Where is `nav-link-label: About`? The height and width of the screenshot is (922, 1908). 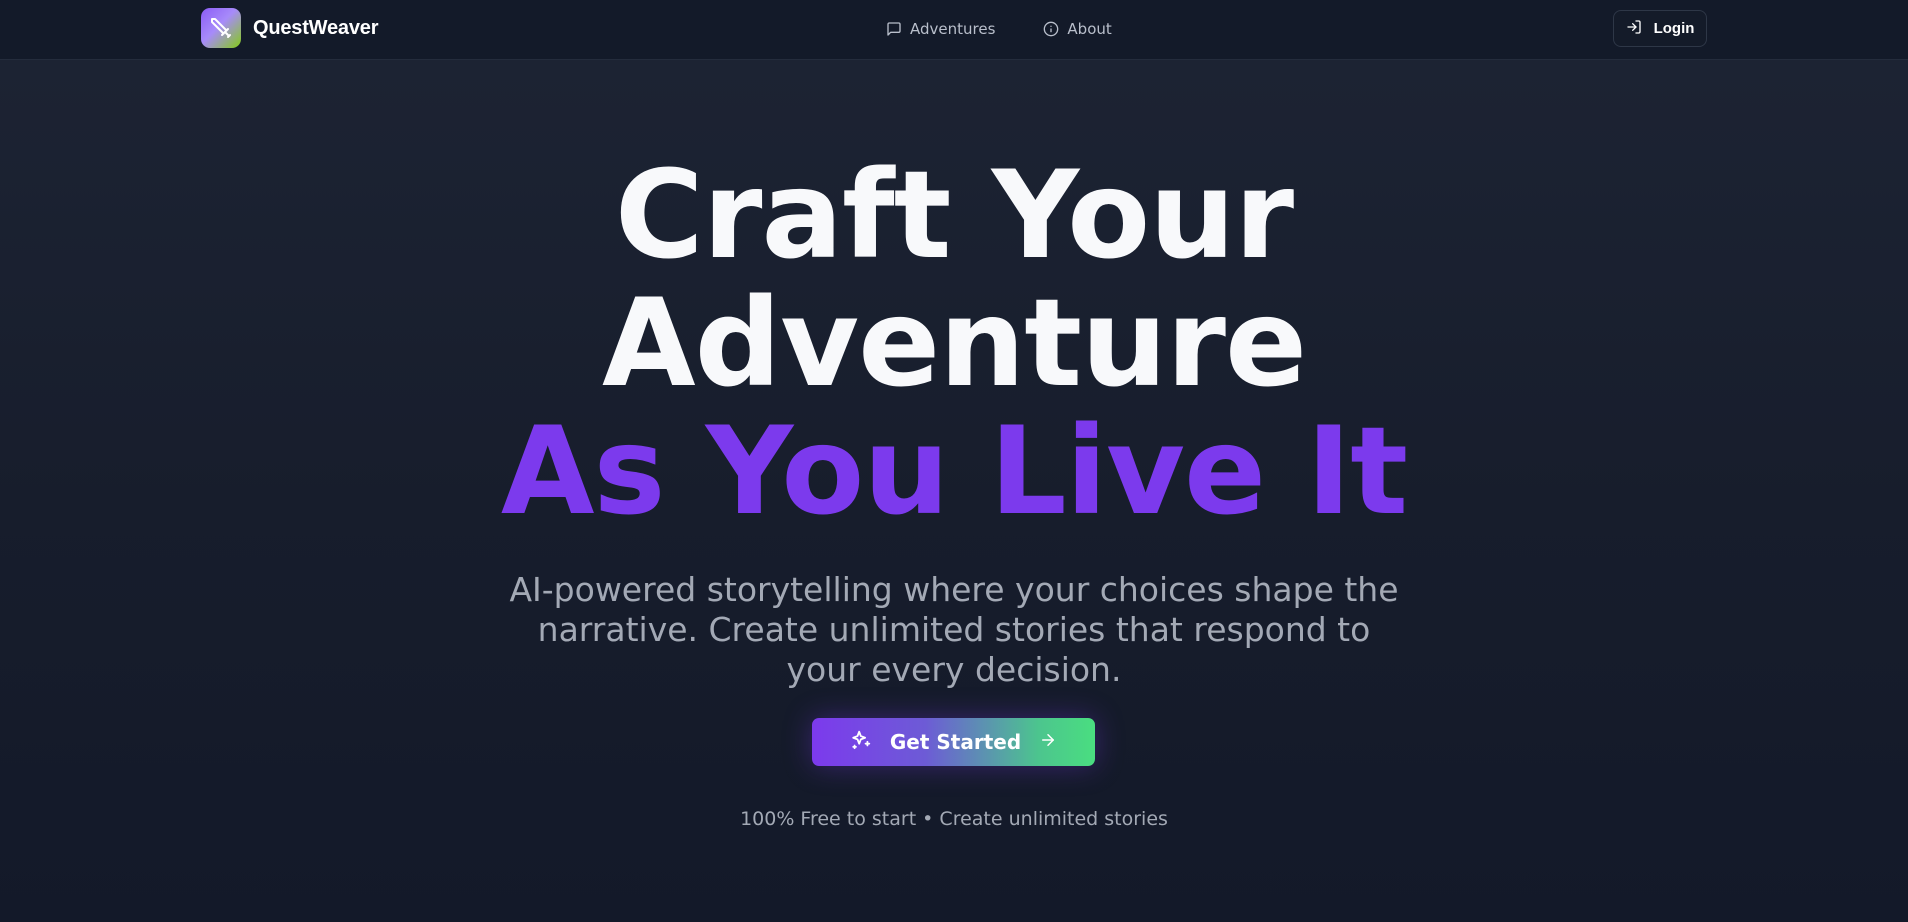 nav-link-label: About is located at coordinates (1089, 29).